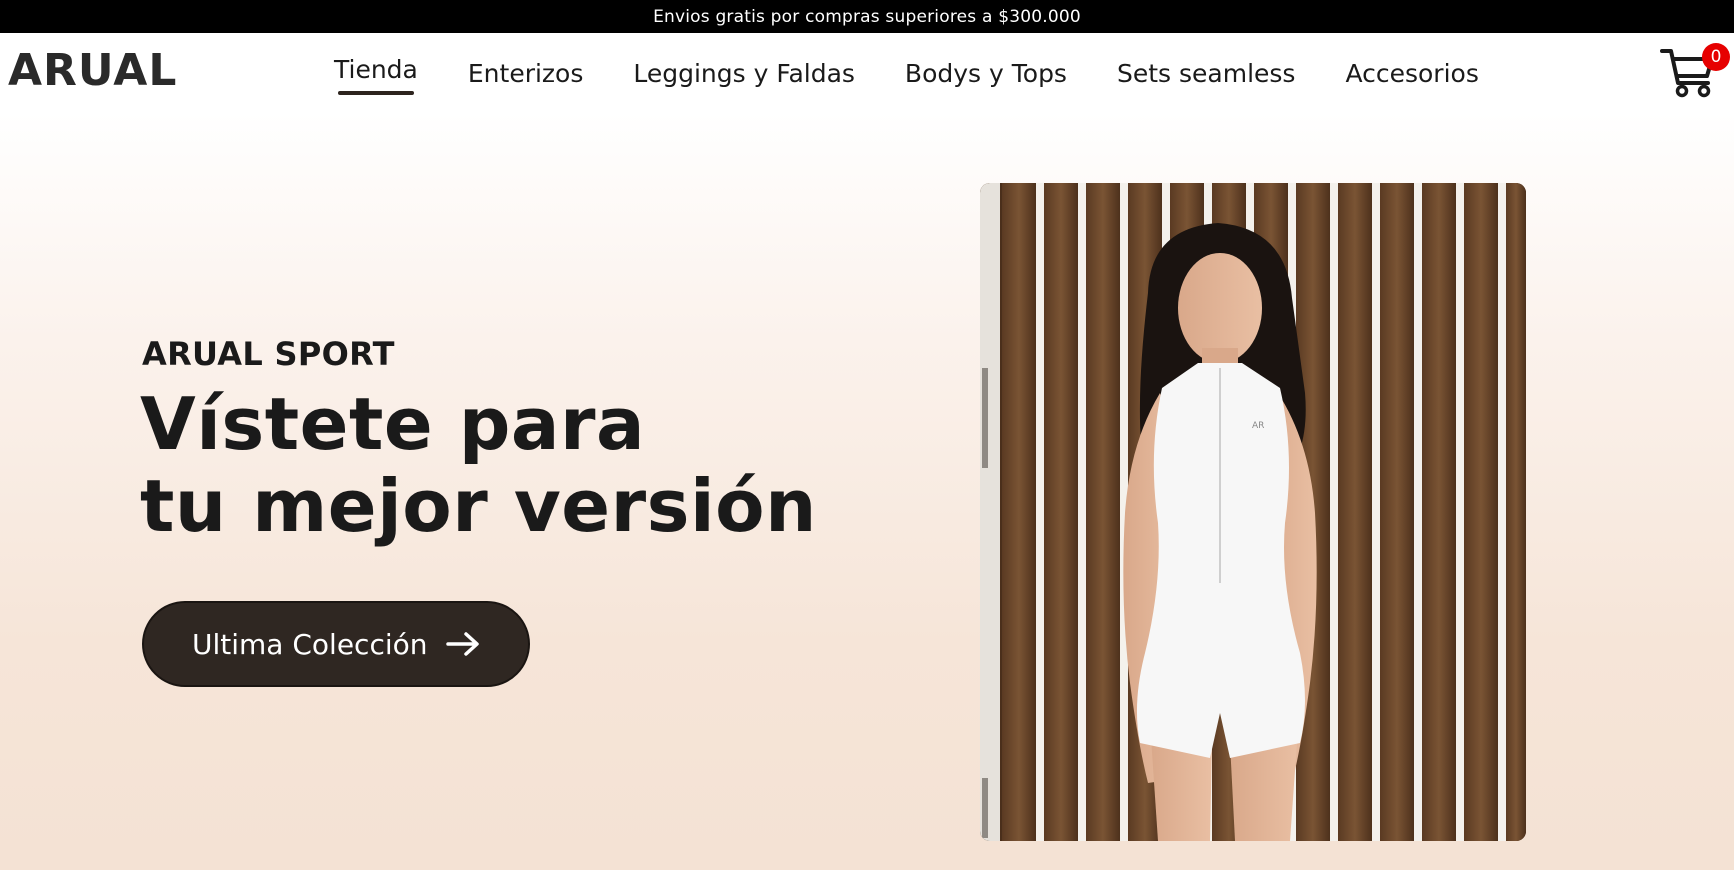 The width and height of the screenshot is (1734, 870). I want to click on nav-item-label: Enterizos, so click(525, 73).